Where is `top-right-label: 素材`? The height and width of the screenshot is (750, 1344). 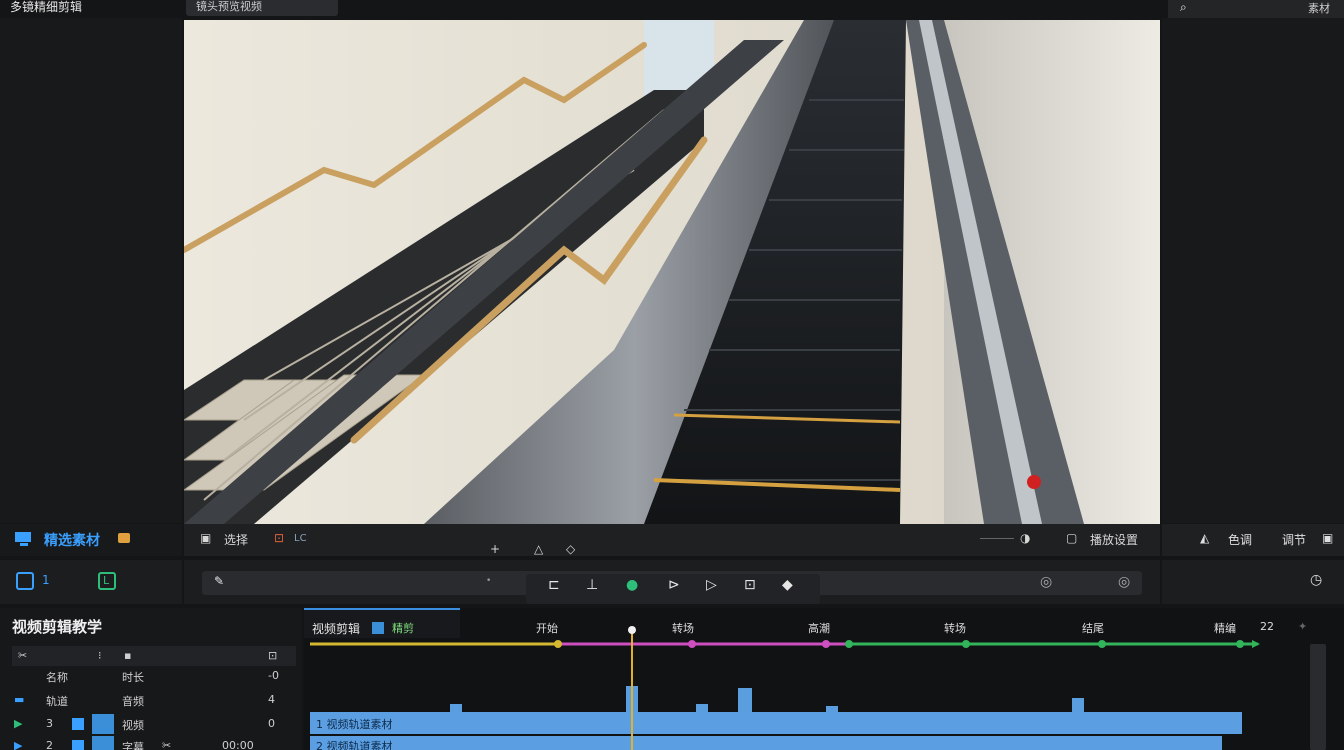
top-right-label: 素材 is located at coordinates (1319, 8).